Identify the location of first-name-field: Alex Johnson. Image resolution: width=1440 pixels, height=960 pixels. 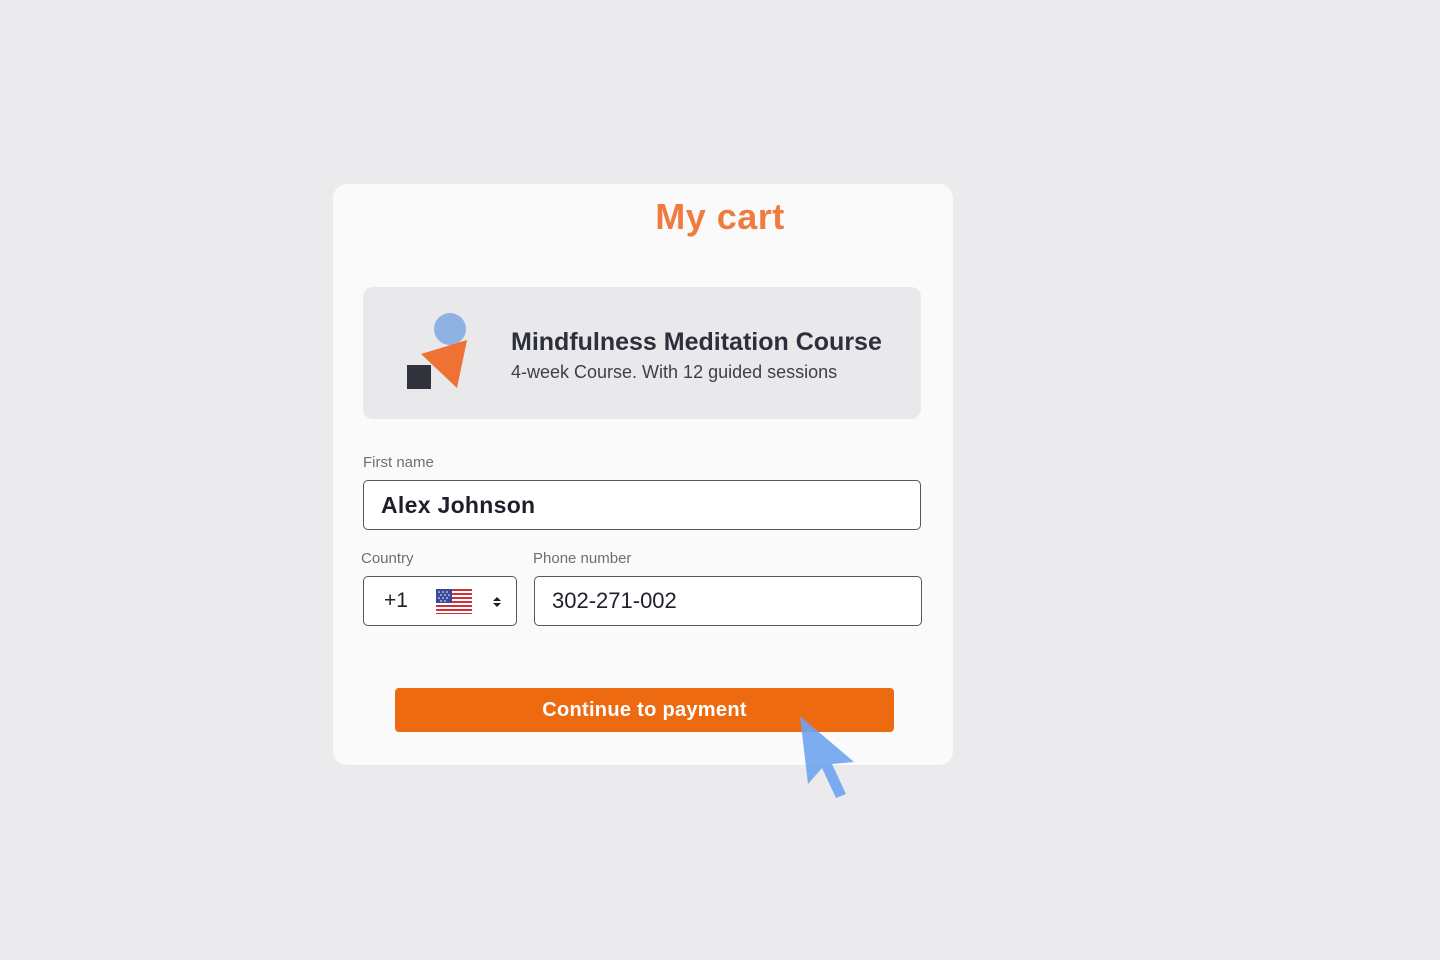
(642, 505).